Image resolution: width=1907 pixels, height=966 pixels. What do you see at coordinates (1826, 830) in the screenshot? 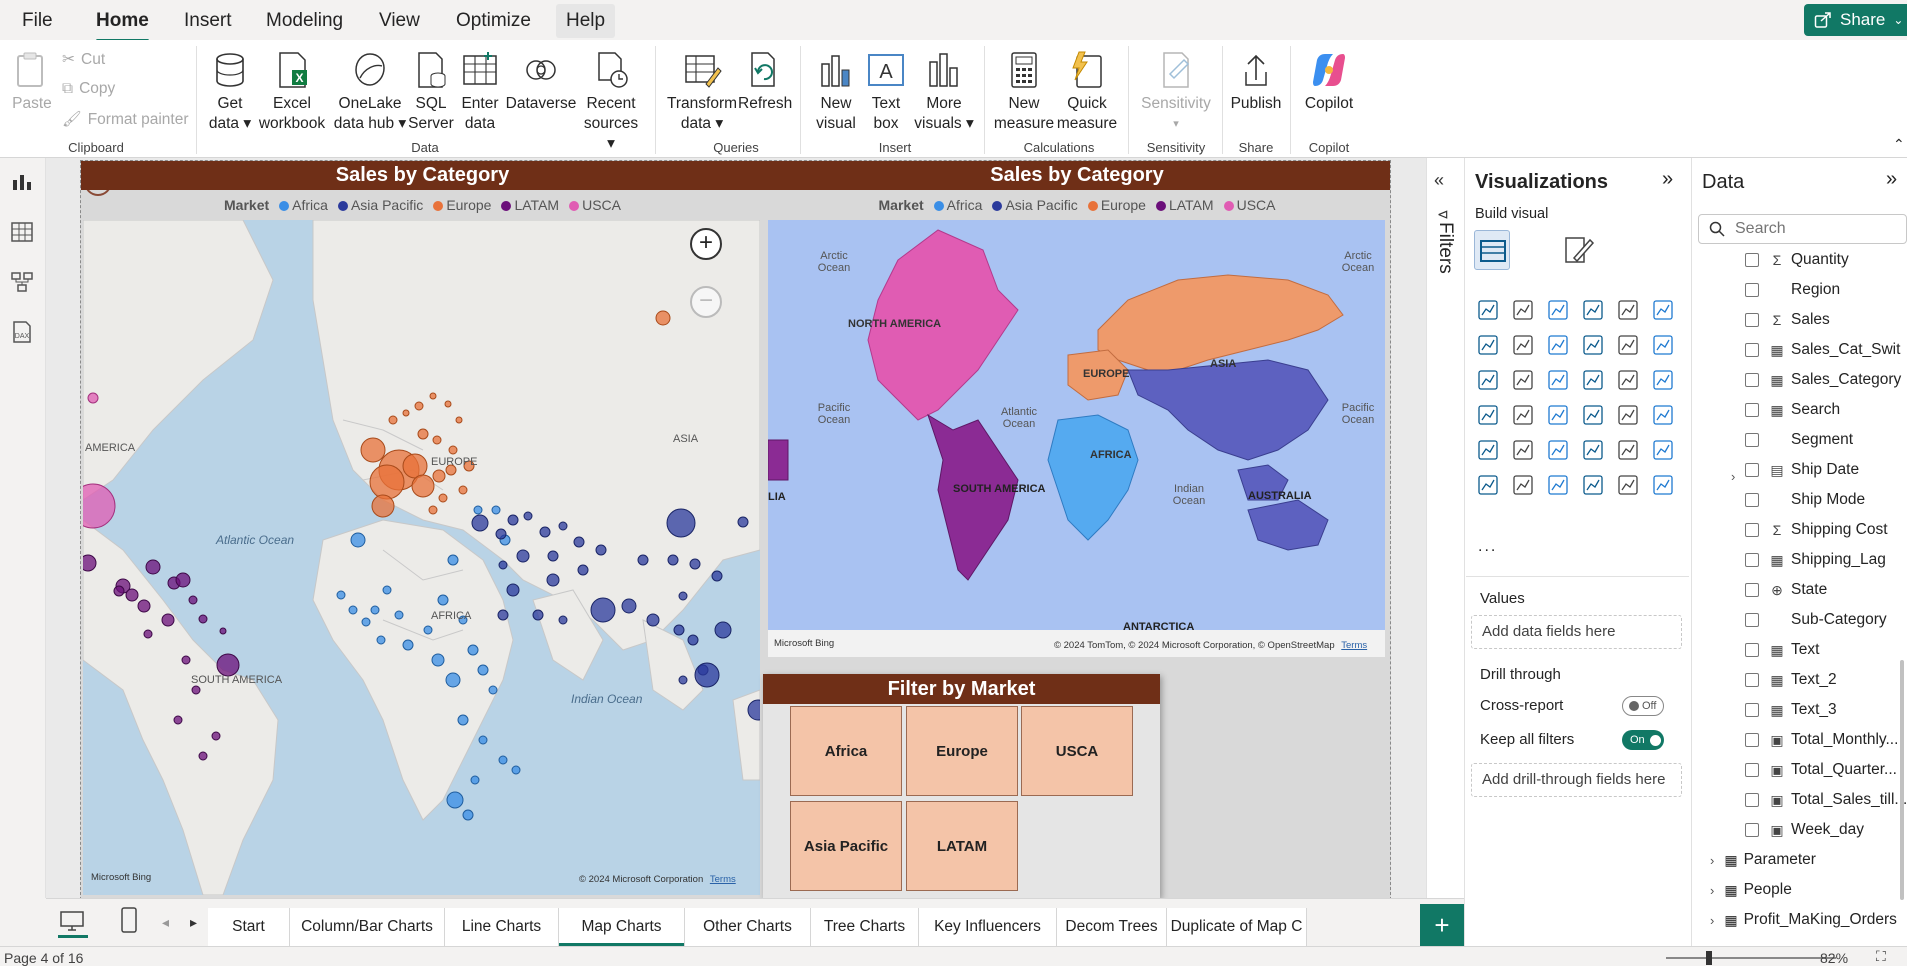
I see `data-field-item: ▣ Week_day` at bounding box center [1826, 830].